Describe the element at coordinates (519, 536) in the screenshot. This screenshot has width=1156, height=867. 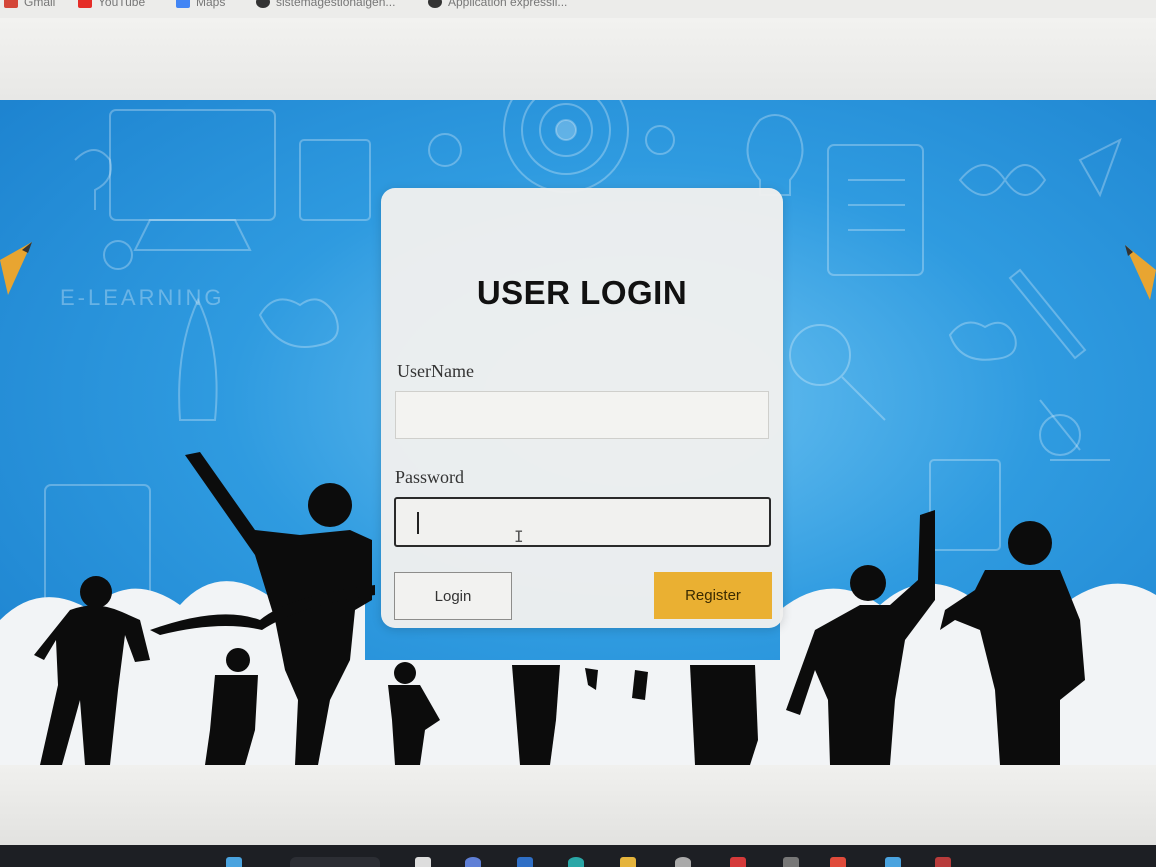
I see `ibeam-cursor-icon: I` at that location.